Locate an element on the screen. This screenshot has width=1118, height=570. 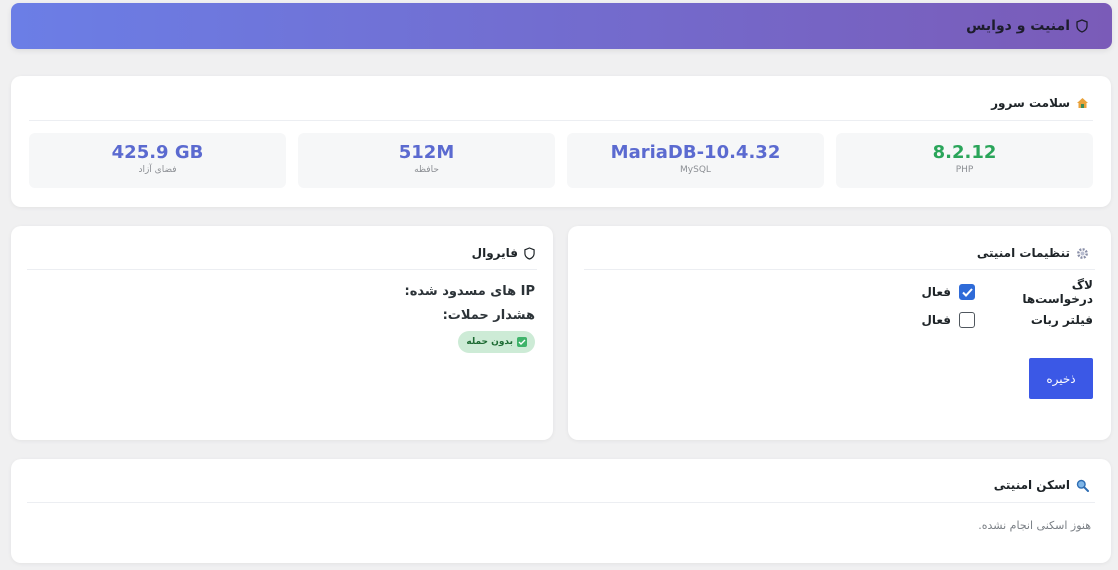
stat-mysql: MariaDB-10.4.32 MySQL is located at coordinates (695, 160).